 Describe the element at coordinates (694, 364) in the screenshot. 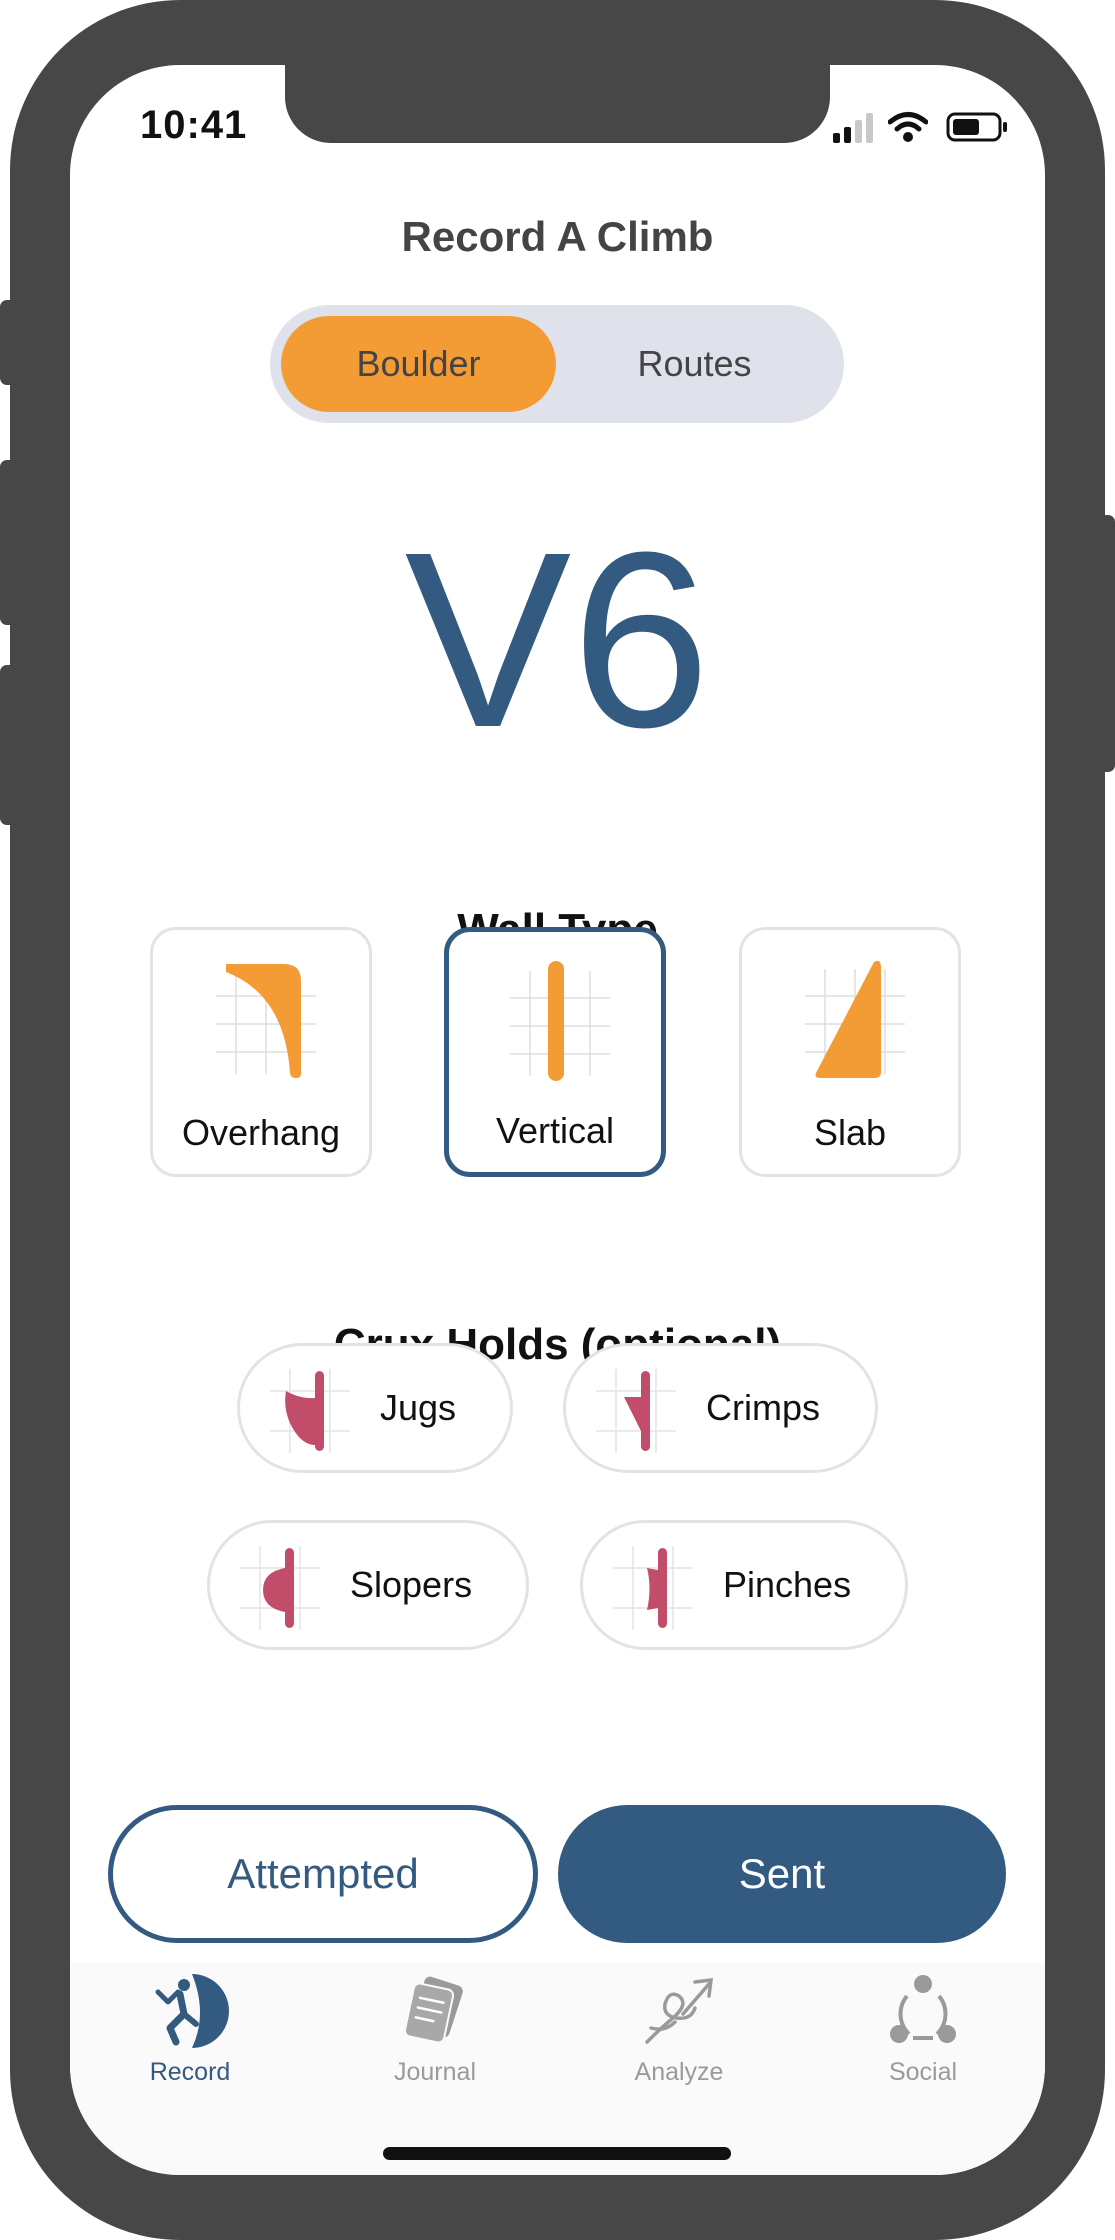

I see `segment-routes: Routes` at that location.